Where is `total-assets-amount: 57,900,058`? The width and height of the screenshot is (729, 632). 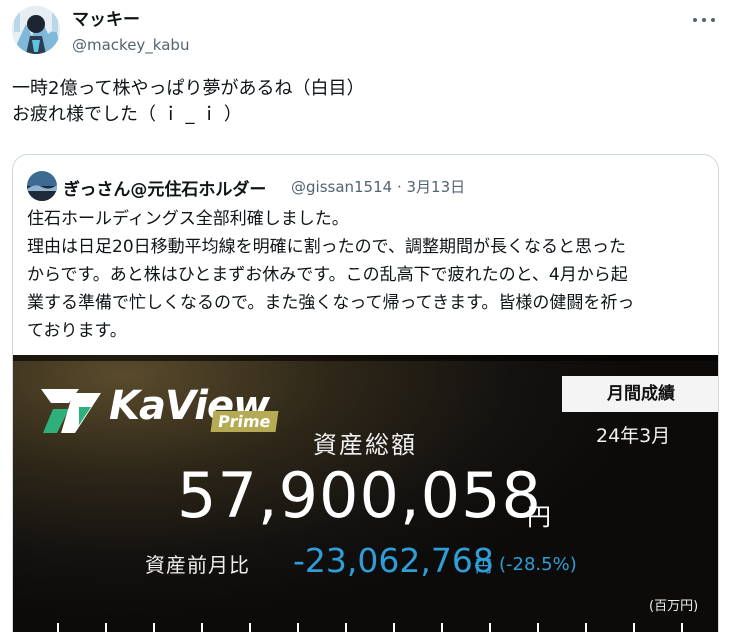 total-assets-amount: 57,900,058 is located at coordinates (359, 495).